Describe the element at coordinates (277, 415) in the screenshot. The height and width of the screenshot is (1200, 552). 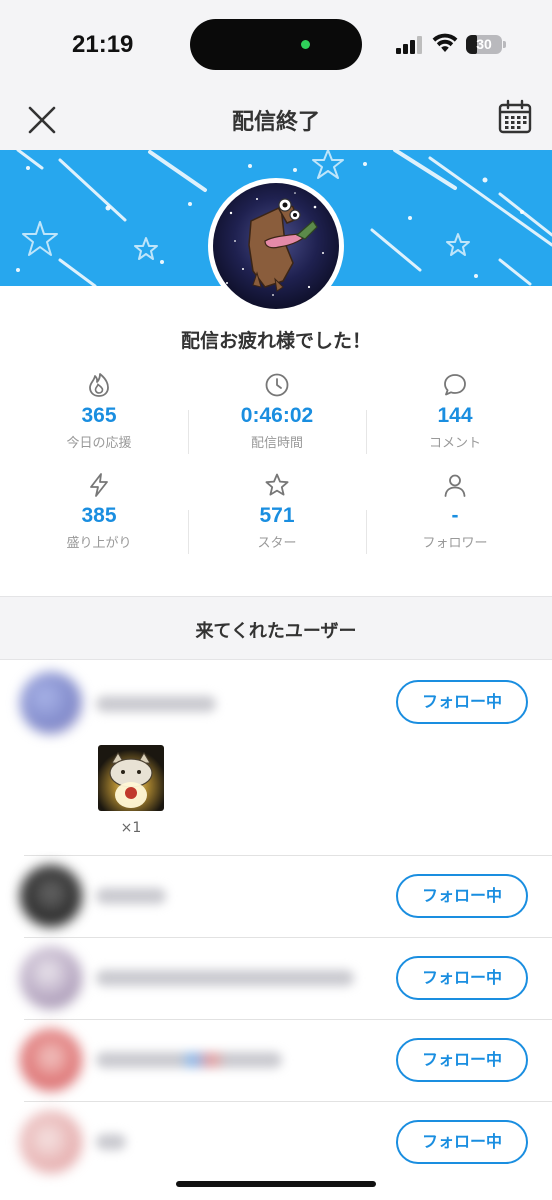
I see `stat-value: 0:46:02` at that location.